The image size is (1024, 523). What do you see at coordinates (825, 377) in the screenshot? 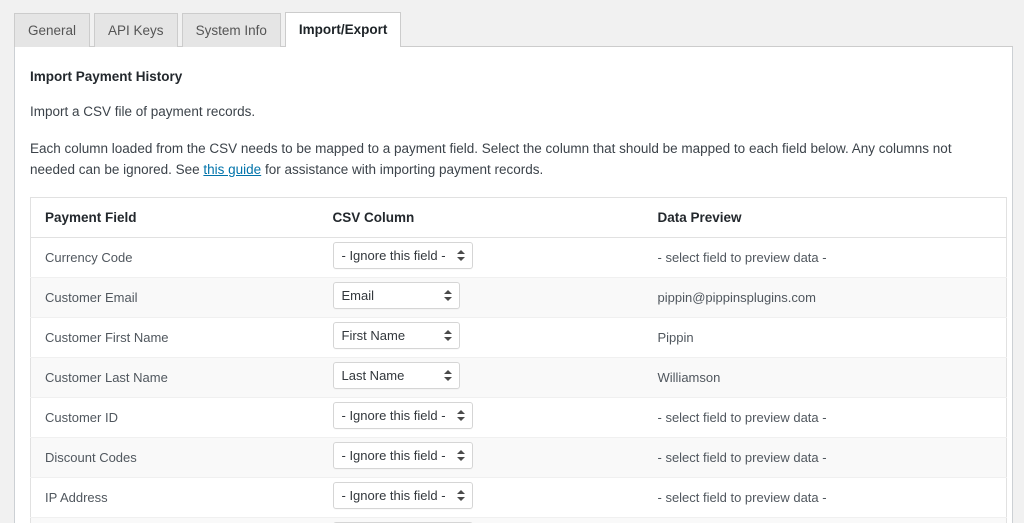
I see `data-preview-value: Williamson` at bounding box center [825, 377].